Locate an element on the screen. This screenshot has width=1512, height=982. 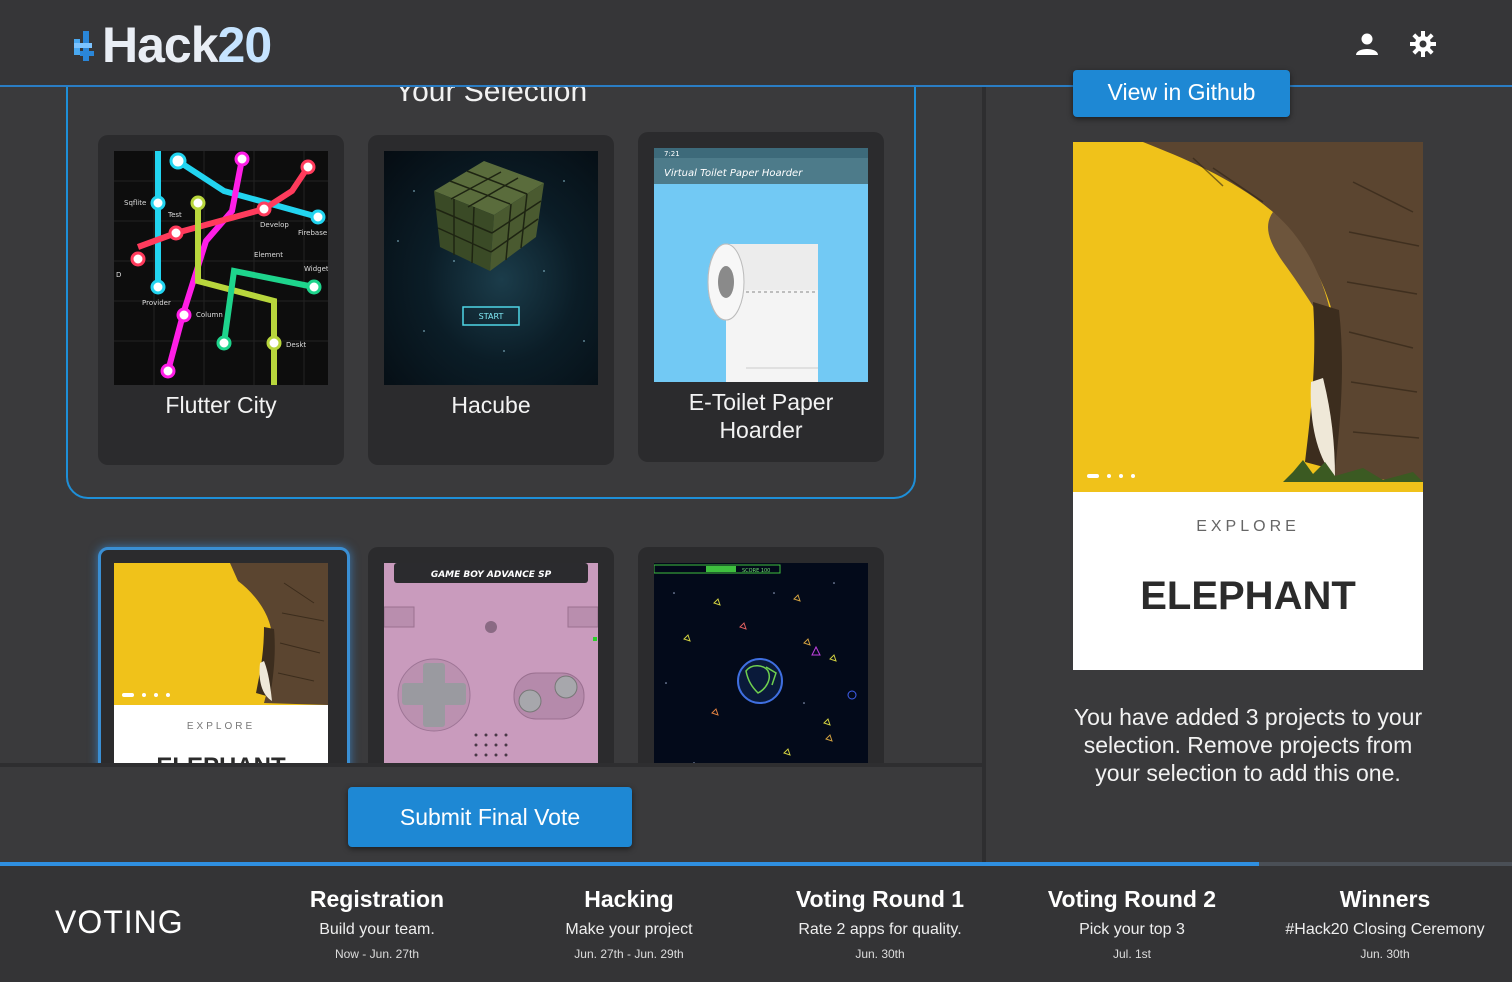
svg-text: Develop is located at coordinates (274, 225).